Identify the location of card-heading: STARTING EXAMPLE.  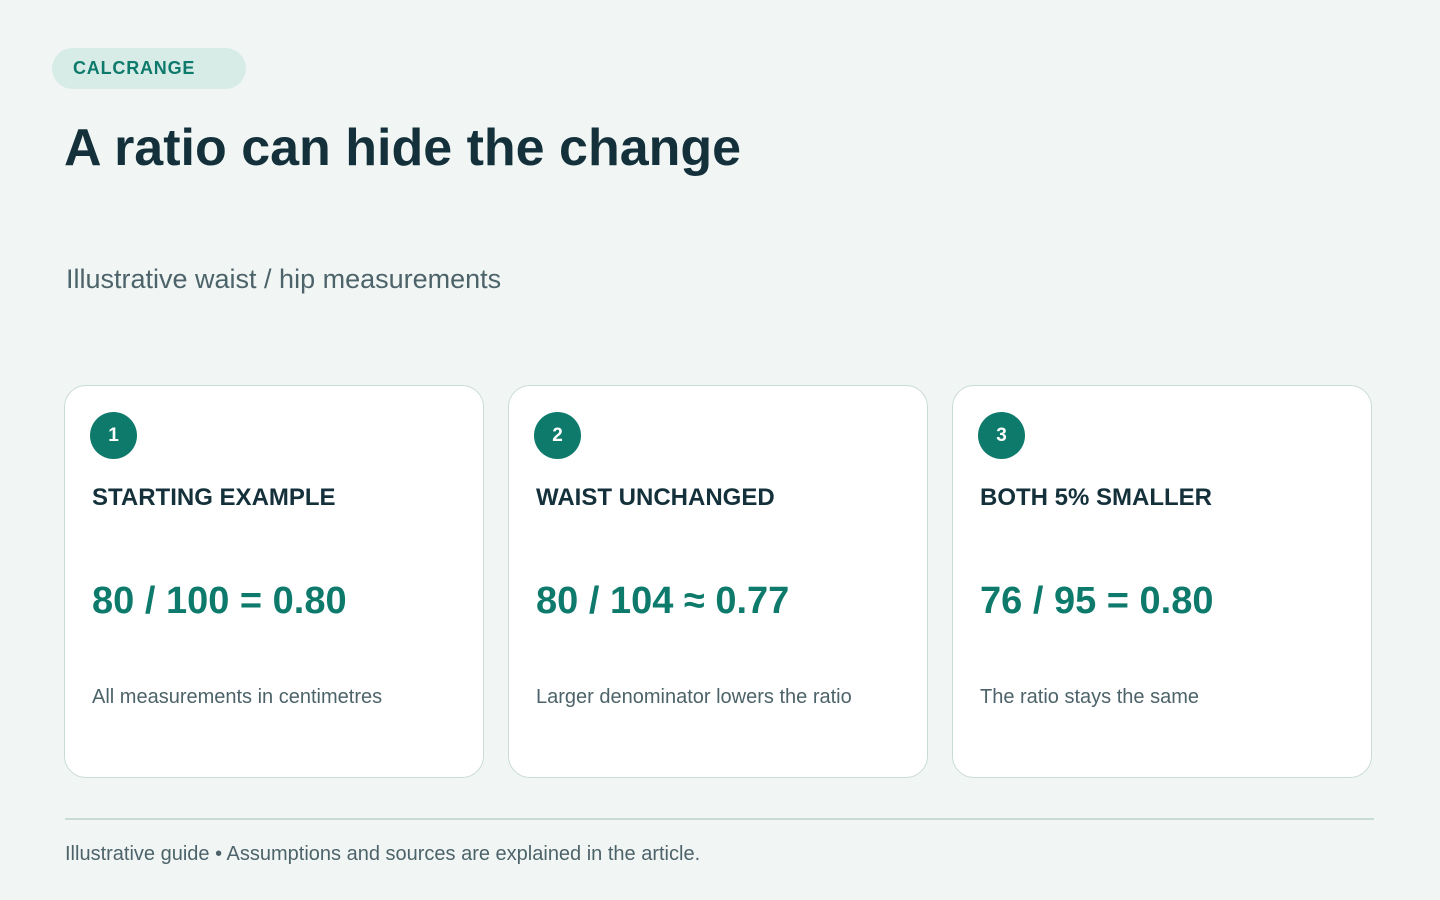
(214, 497).